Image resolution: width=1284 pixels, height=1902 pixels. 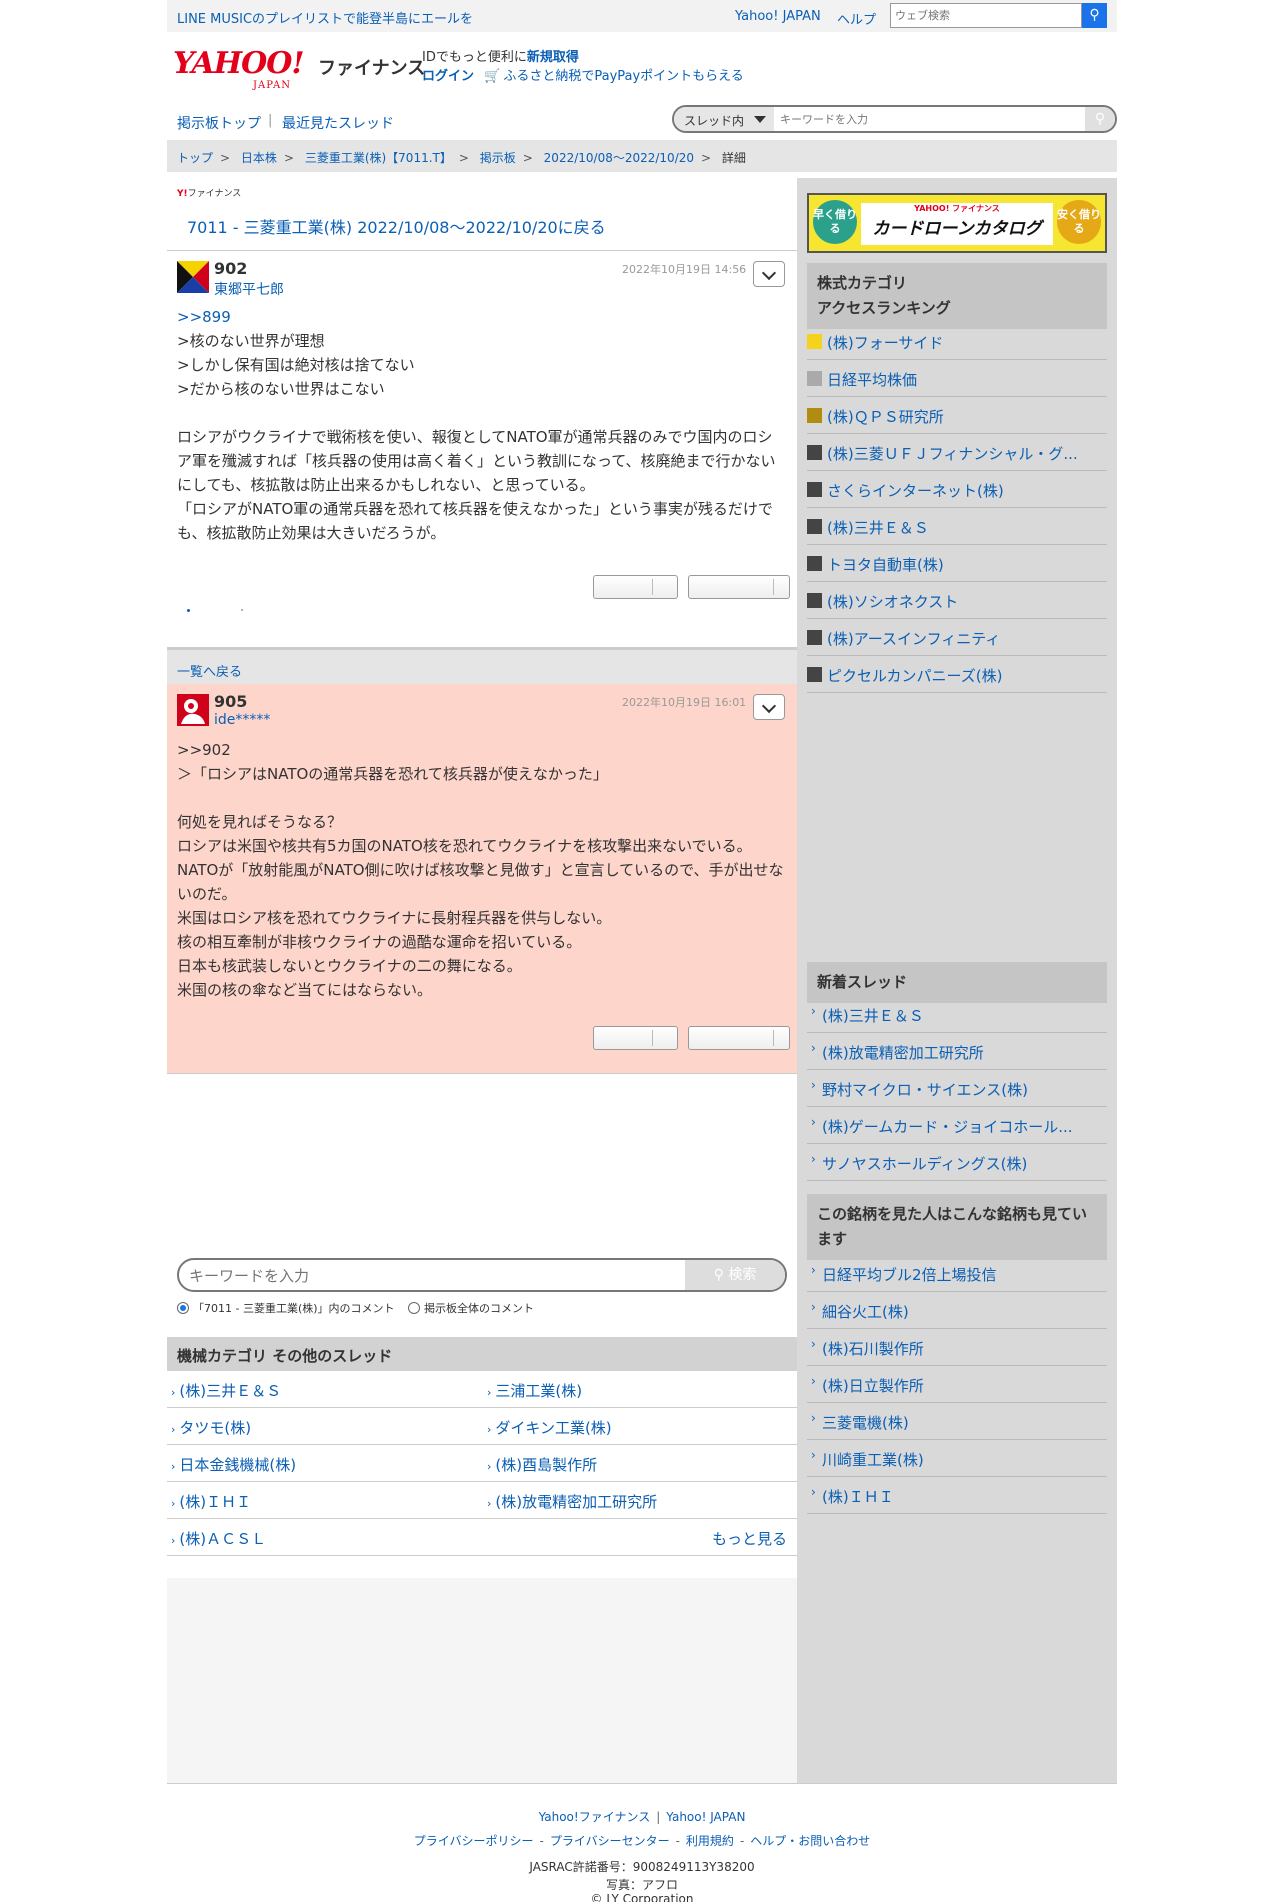 What do you see at coordinates (893, 602) in the screenshot?
I see `sidebar-item-label: (株)ソシオネクスト` at bounding box center [893, 602].